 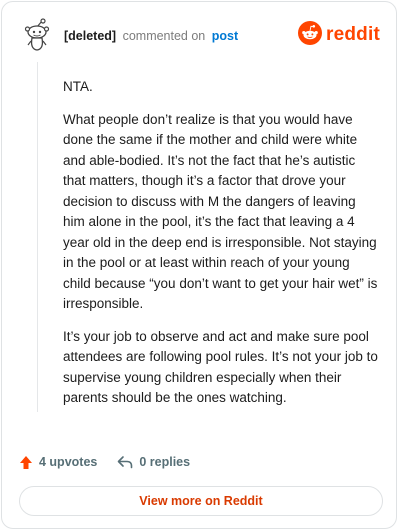 What do you see at coordinates (165, 462) in the screenshot?
I see `replies-count: 0 replies` at bounding box center [165, 462].